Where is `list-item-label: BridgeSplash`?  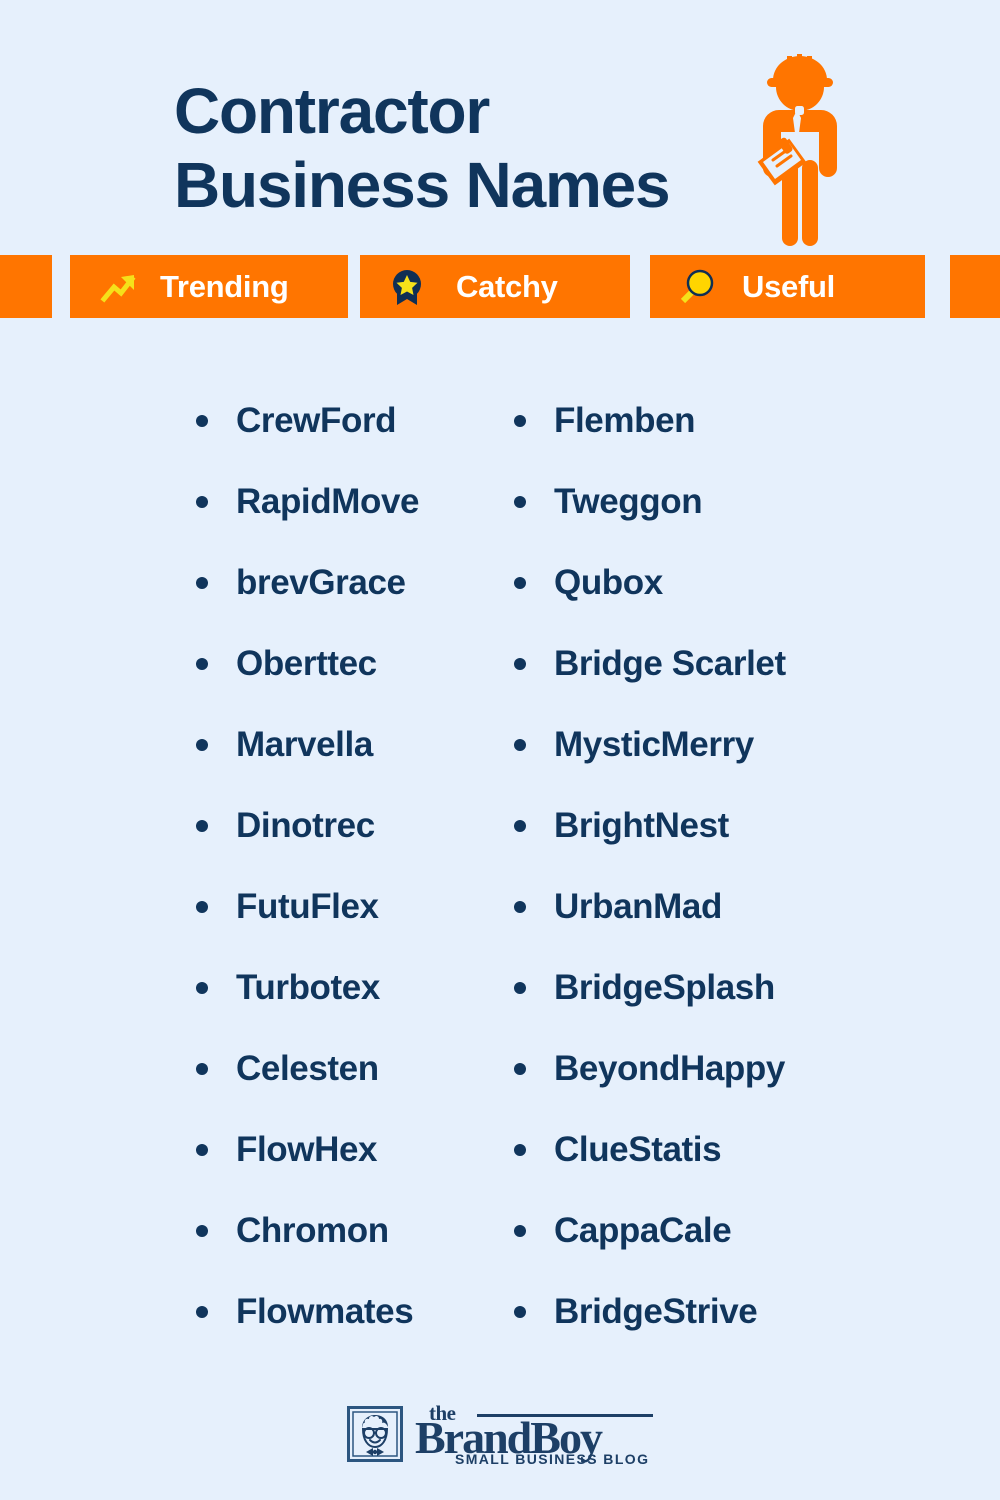 list-item-label: BridgeSplash is located at coordinates (664, 987).